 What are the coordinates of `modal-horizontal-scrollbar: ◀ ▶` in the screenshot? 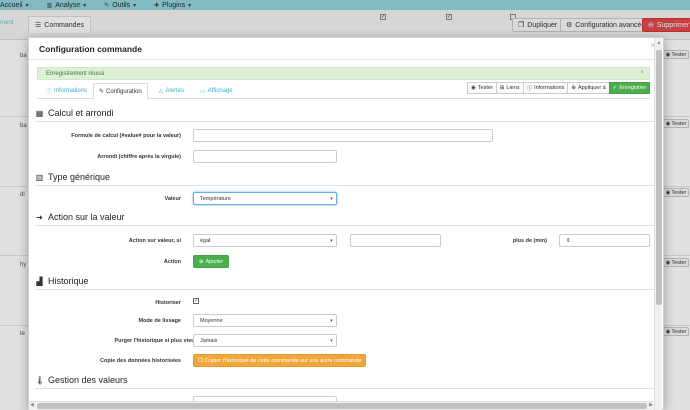 It's located at (341, 405).